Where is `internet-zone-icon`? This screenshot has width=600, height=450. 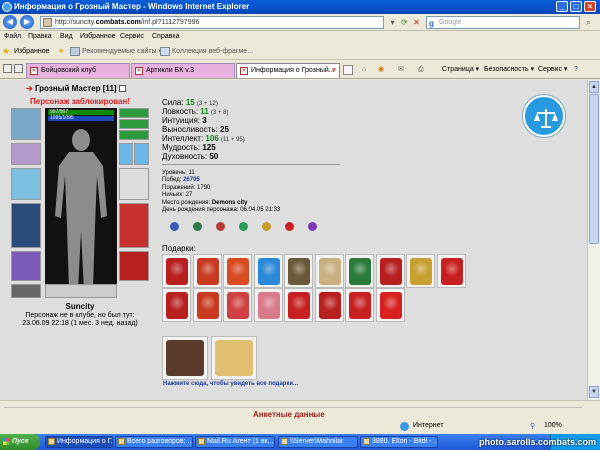
internet-zone-icon is located at coordinates (404, 426).